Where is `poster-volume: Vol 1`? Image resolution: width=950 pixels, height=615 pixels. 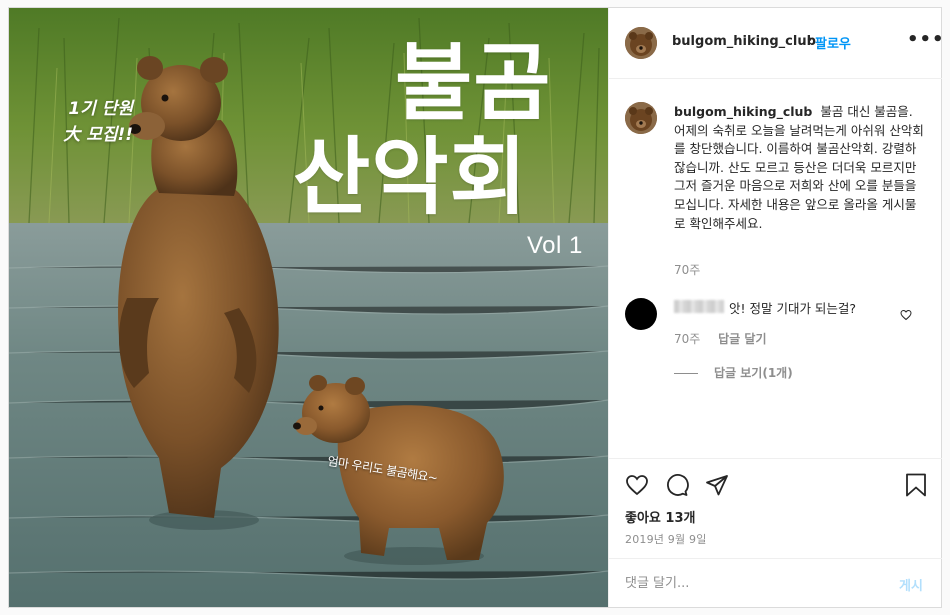
poster-volume: Vol 1 is located at coordinates (555, 245).